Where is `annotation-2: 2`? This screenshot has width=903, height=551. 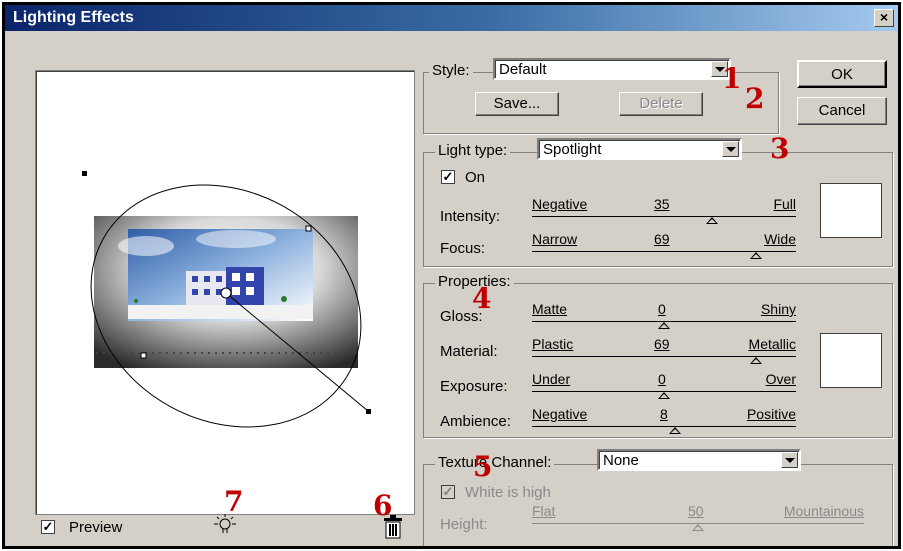 annotation-2: 2 is located at coordinates (755, 98).